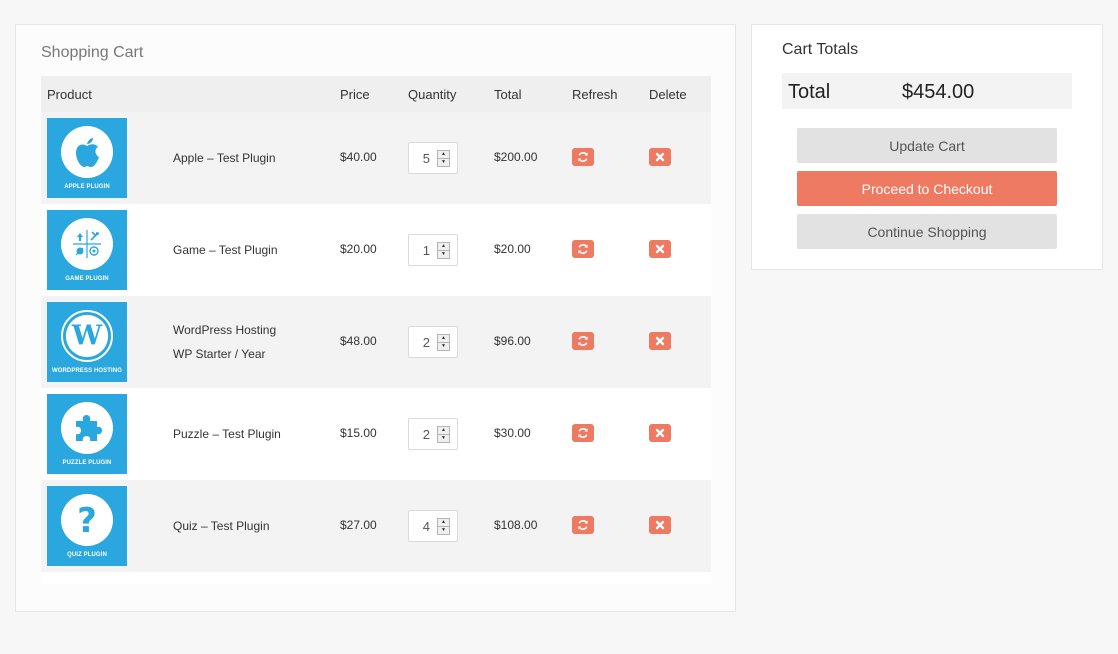 The height and width of the screenshot is (654, 1118). What do you see at coordinates (87, 152) in the screenshot?
I see `apple-icon` at bounding box center [87, 152].